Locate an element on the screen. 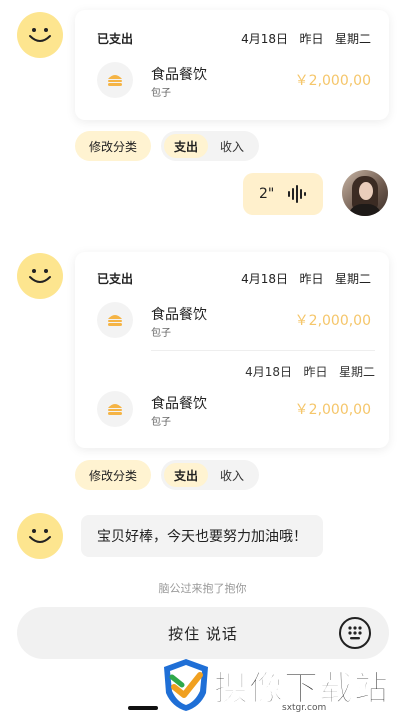  divider is located at coordinates (263, 350).